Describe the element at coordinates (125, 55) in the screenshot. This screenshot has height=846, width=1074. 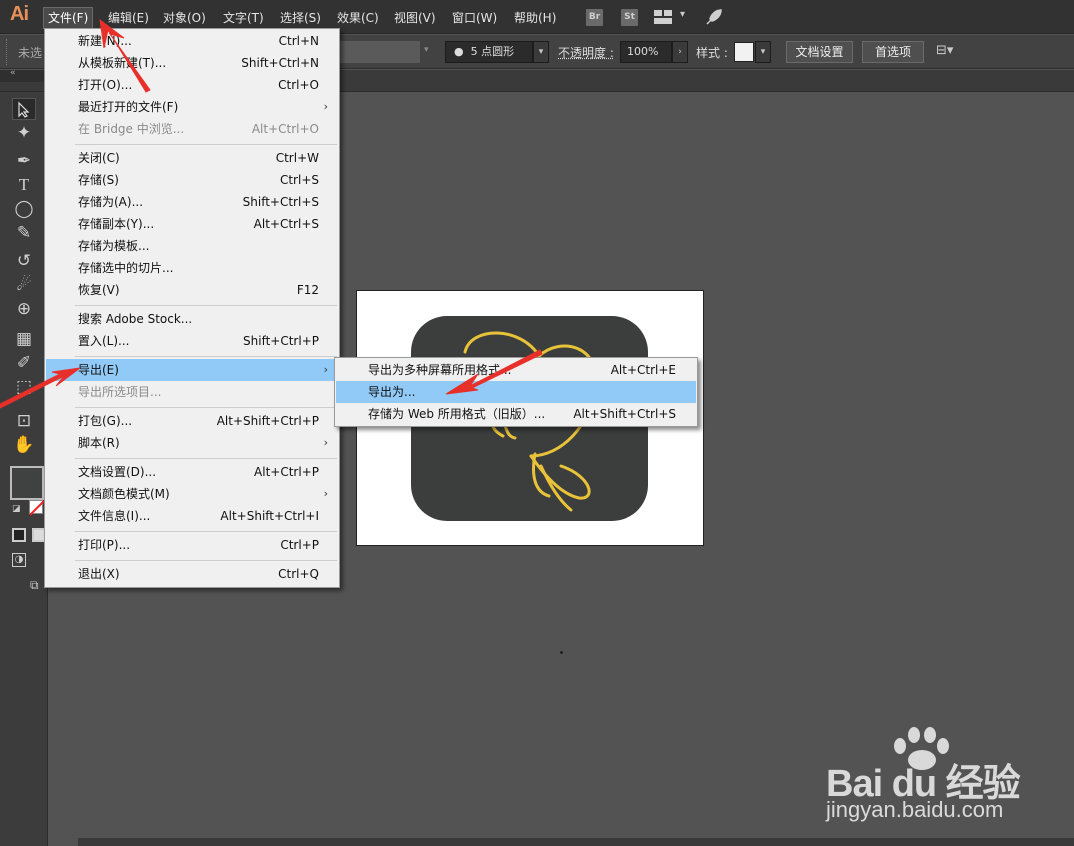
I see `arrow-to-file-menu` at that location.